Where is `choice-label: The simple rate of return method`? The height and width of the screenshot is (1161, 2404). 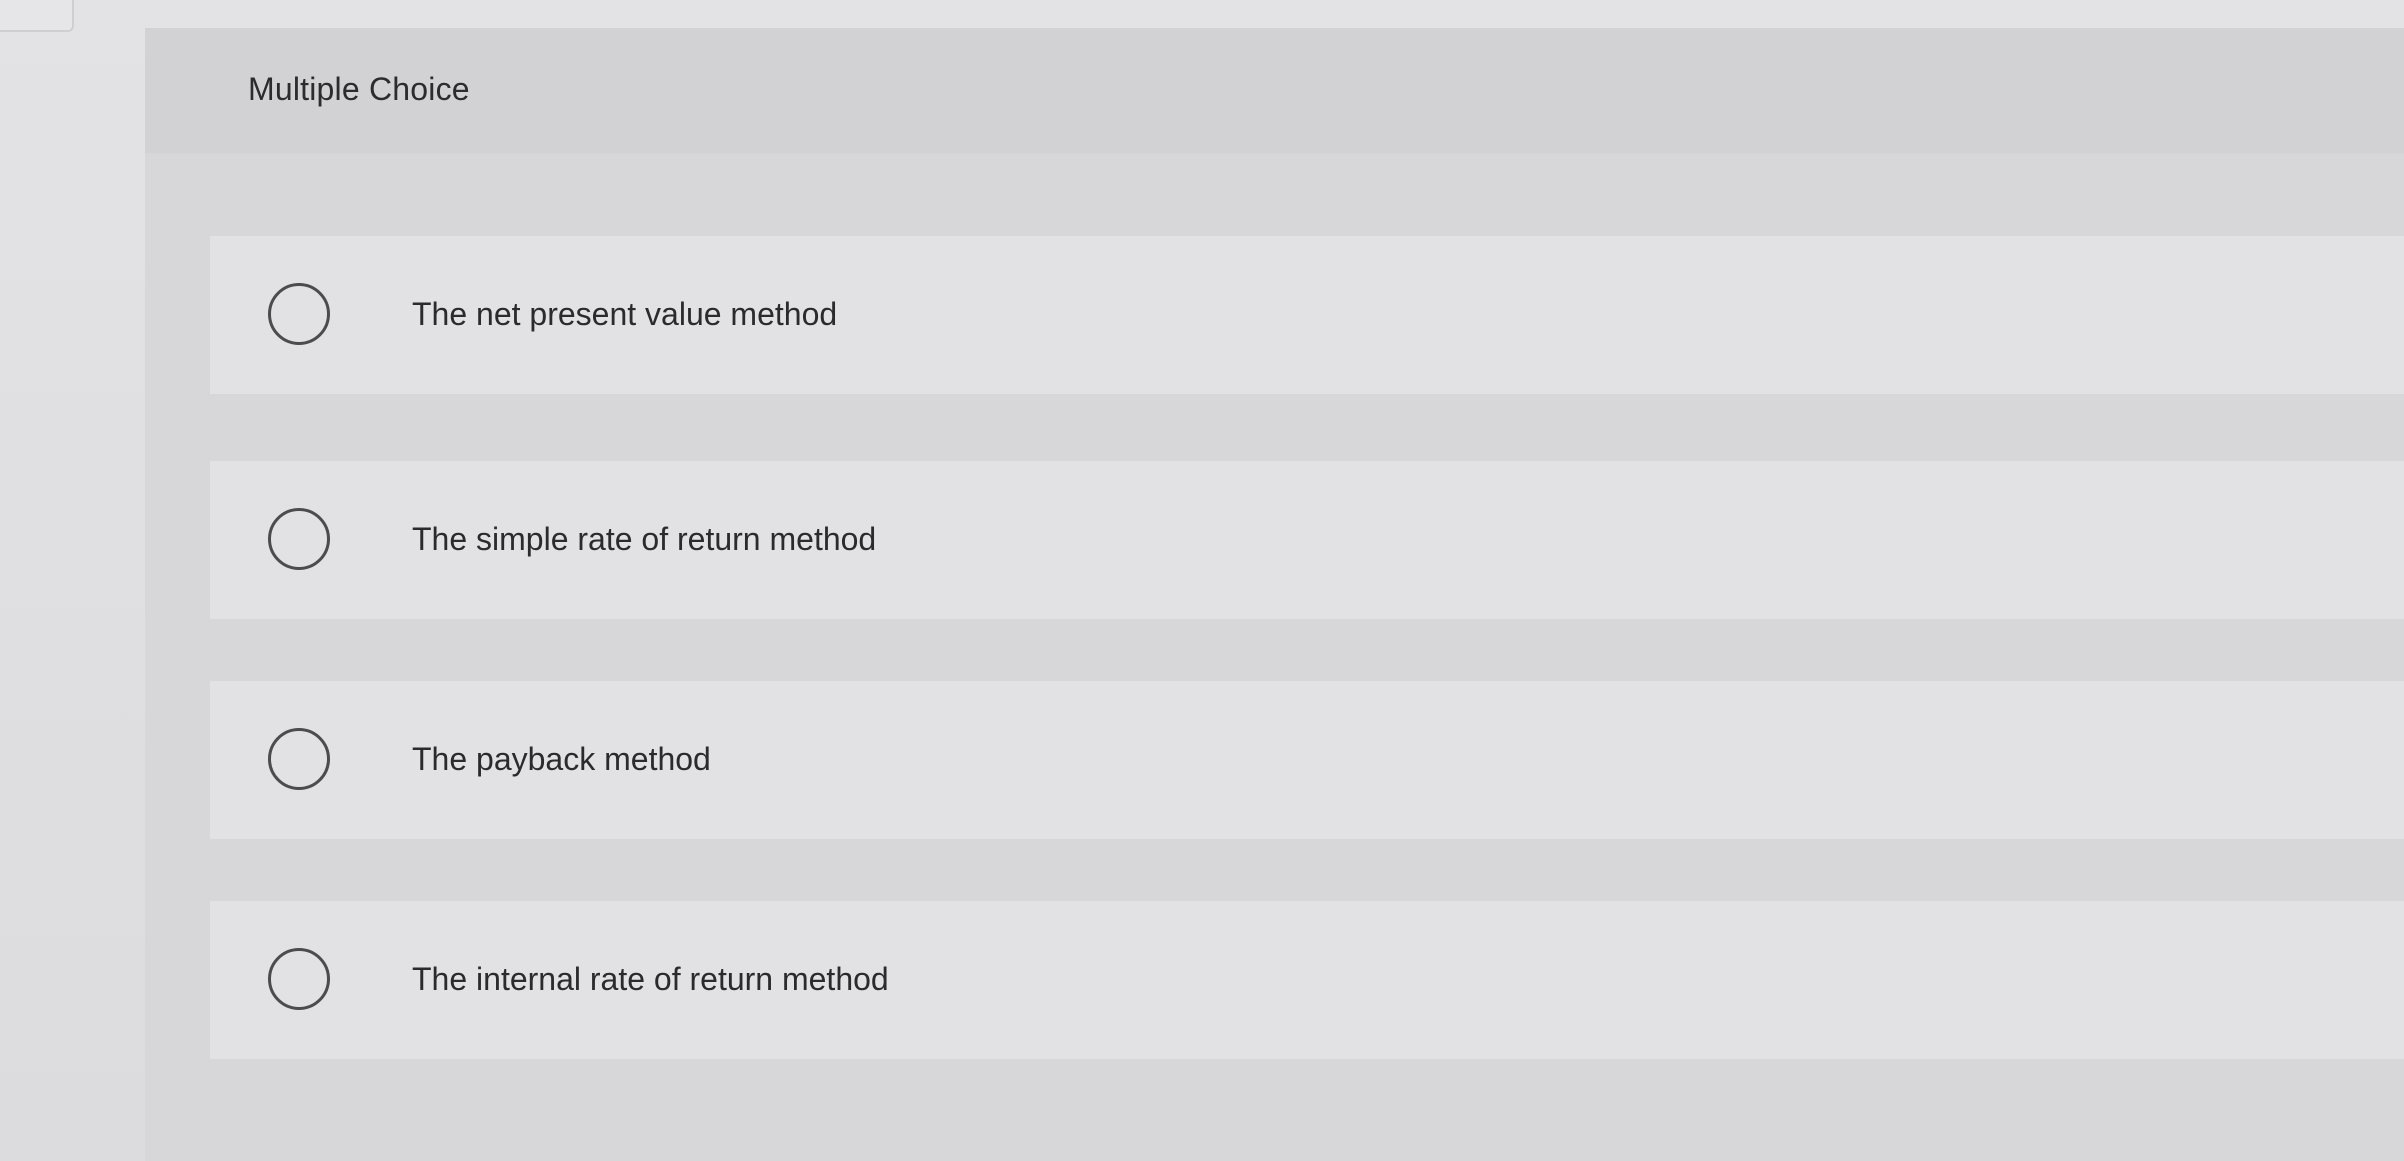 choice-label: The simple rate of return method is located at coordinates (644, 539).